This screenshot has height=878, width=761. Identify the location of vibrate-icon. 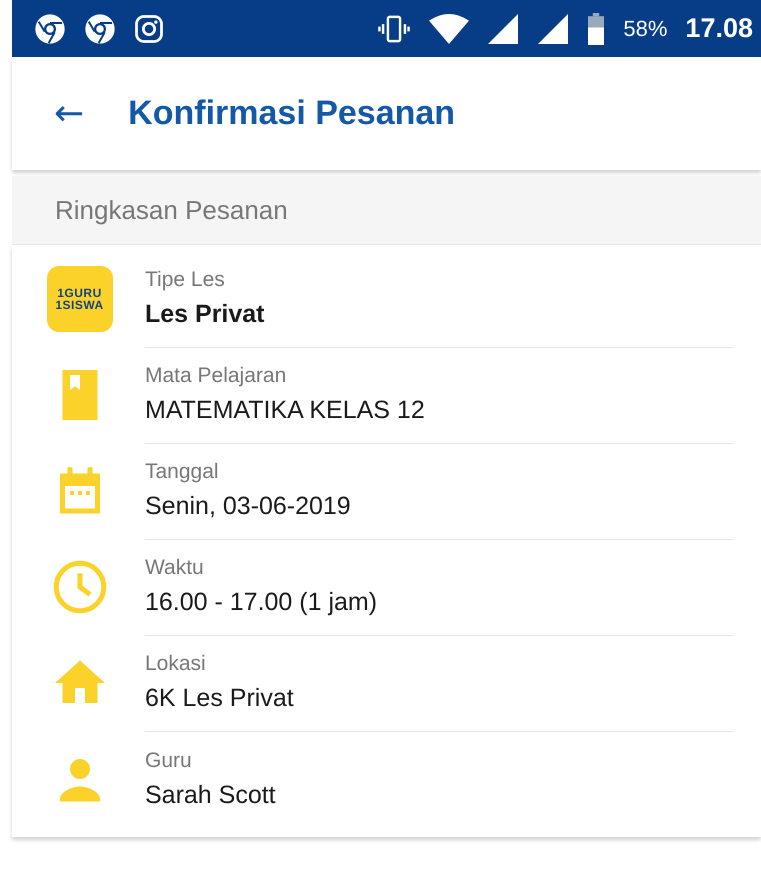
(394, 29).